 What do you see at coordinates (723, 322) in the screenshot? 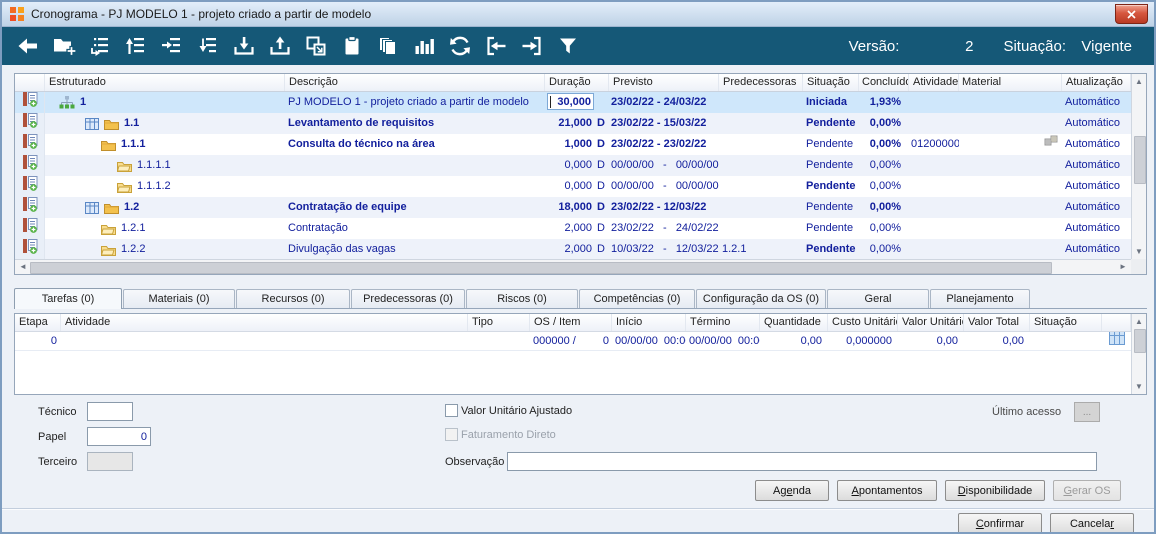
I see `col-termino: Término` at bounding box center [723, 322].